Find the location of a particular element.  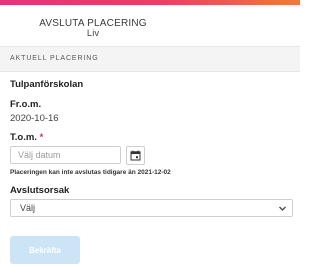

required-marker: * is located at coordinates (41, 137).